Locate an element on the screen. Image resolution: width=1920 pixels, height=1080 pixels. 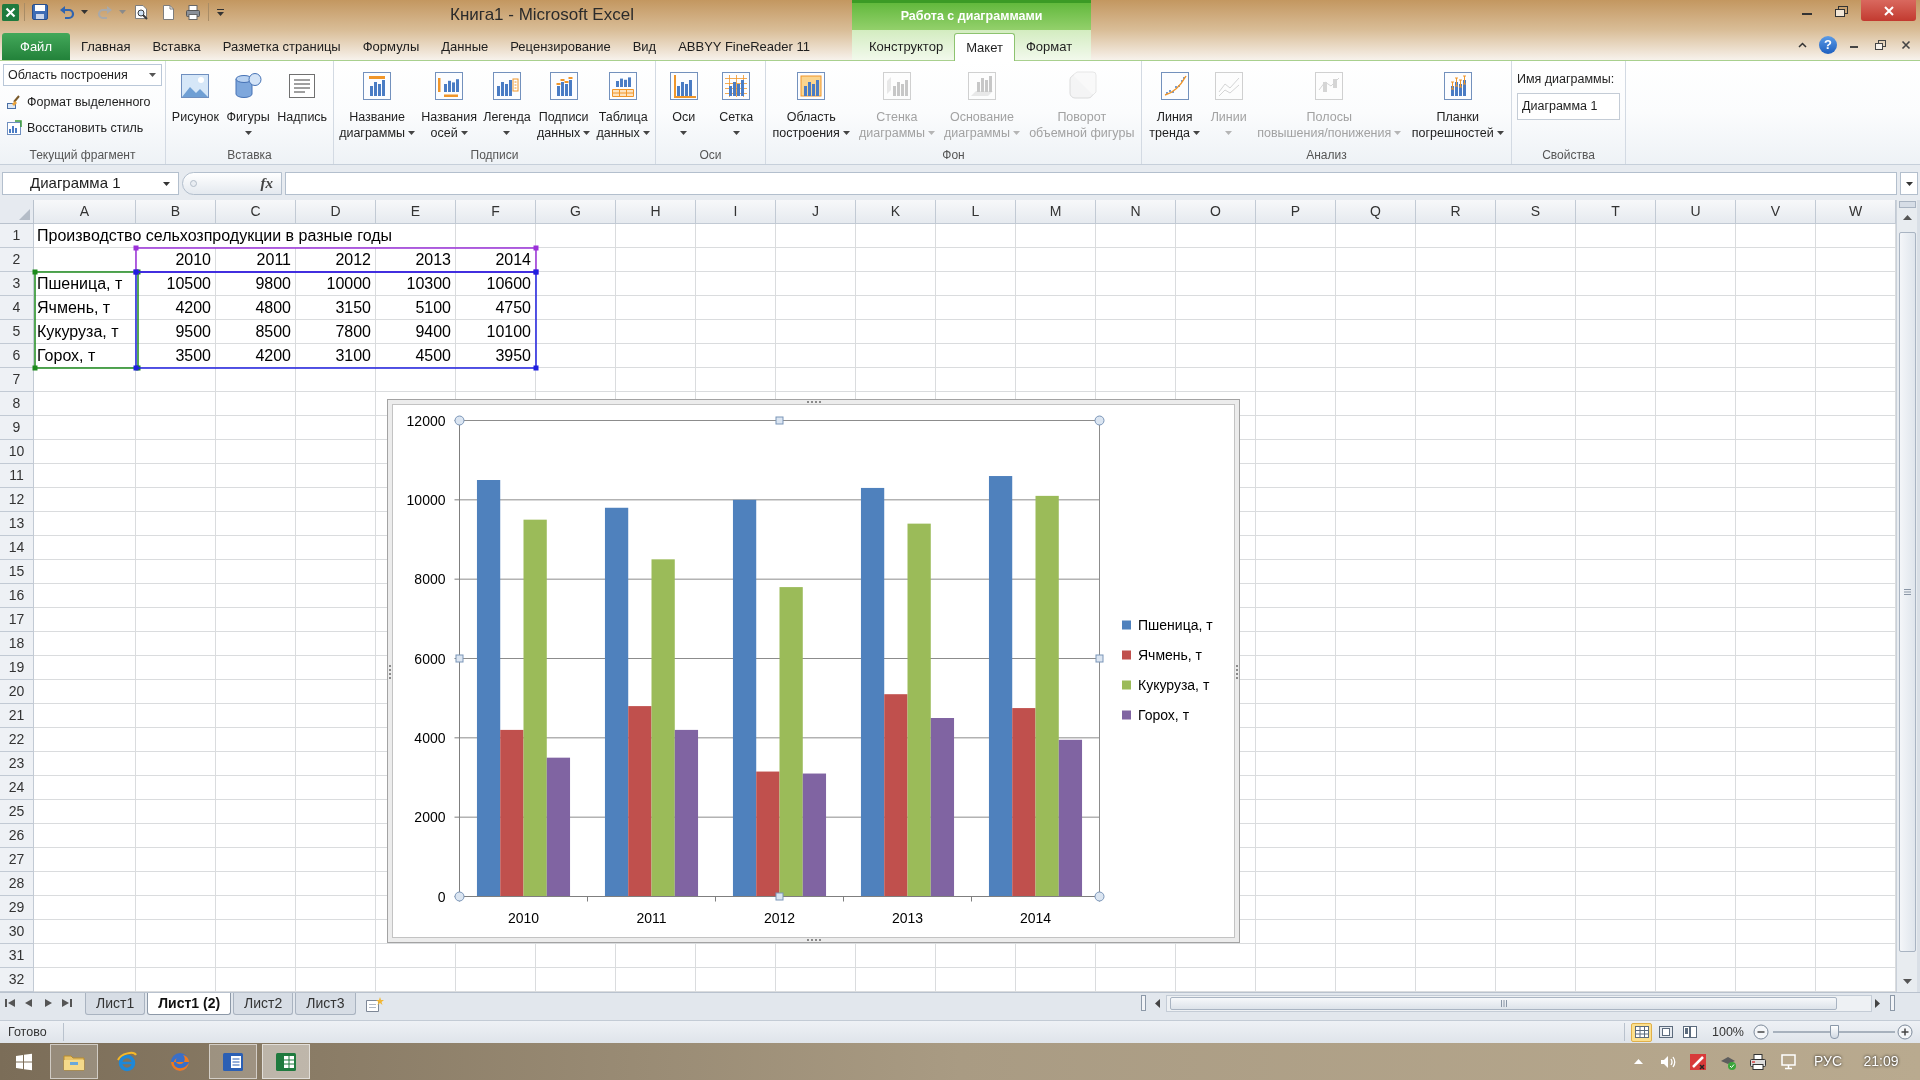
row-header: 12 is located at coordinates (17, 500).